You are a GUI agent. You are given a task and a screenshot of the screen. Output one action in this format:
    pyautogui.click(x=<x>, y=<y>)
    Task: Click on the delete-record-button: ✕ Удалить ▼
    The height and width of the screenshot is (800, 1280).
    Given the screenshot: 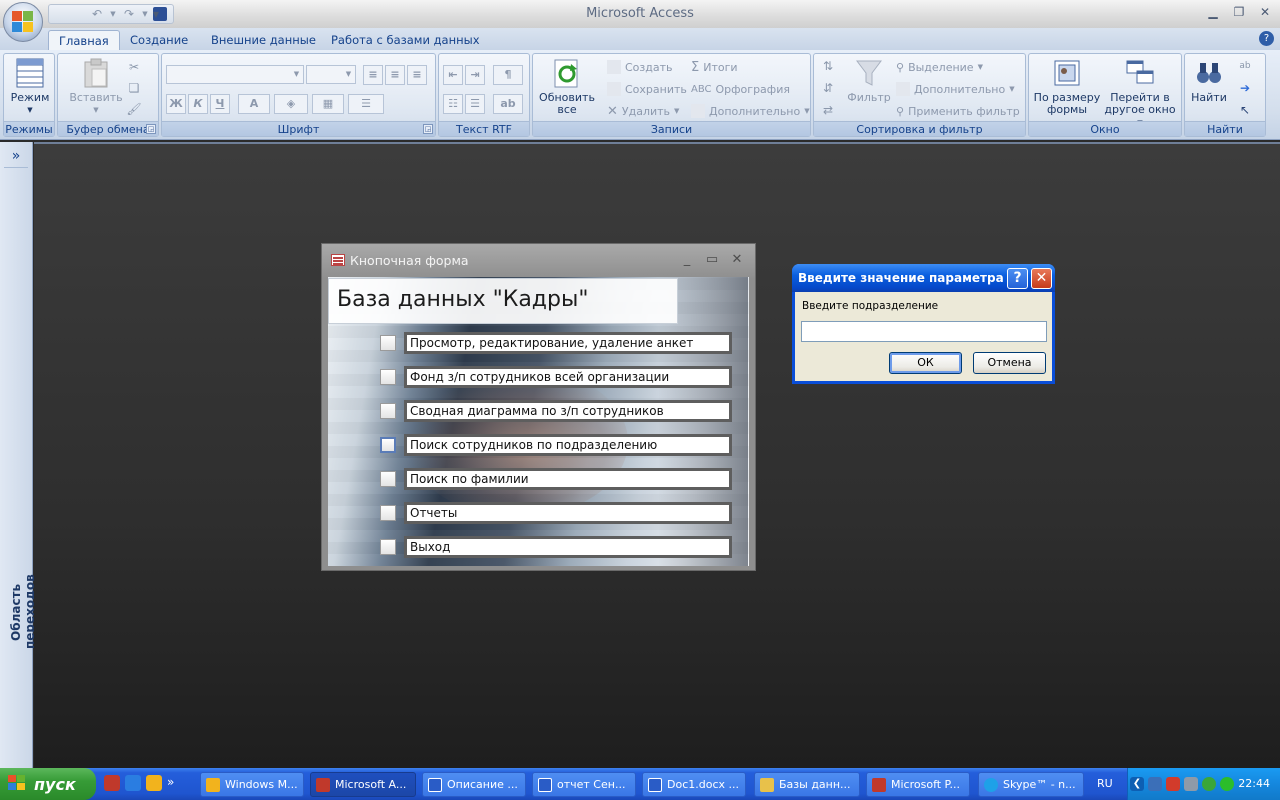 What is the action you would take?
    pyautogui.click(x=643, y=111)
    